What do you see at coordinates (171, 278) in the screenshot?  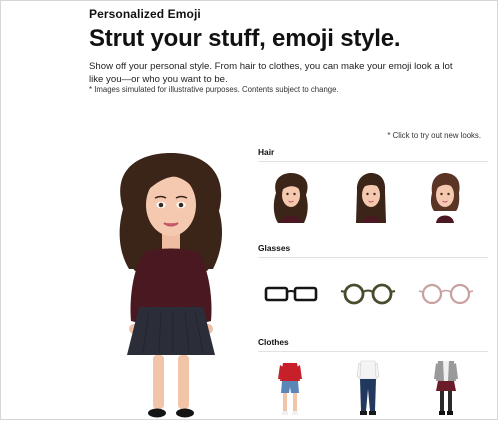 I see `avatar-top` at bounding box center [171, 278].